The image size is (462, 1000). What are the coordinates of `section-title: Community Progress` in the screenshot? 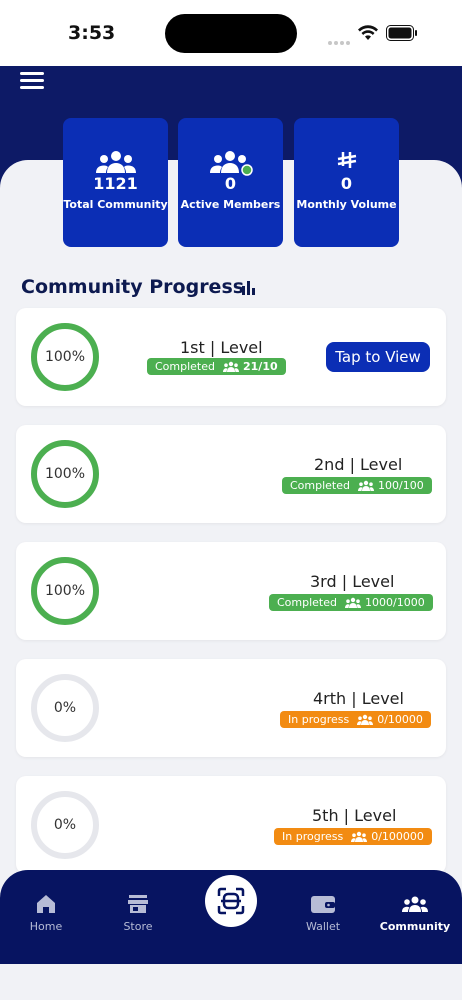 It's located at (133, 287).